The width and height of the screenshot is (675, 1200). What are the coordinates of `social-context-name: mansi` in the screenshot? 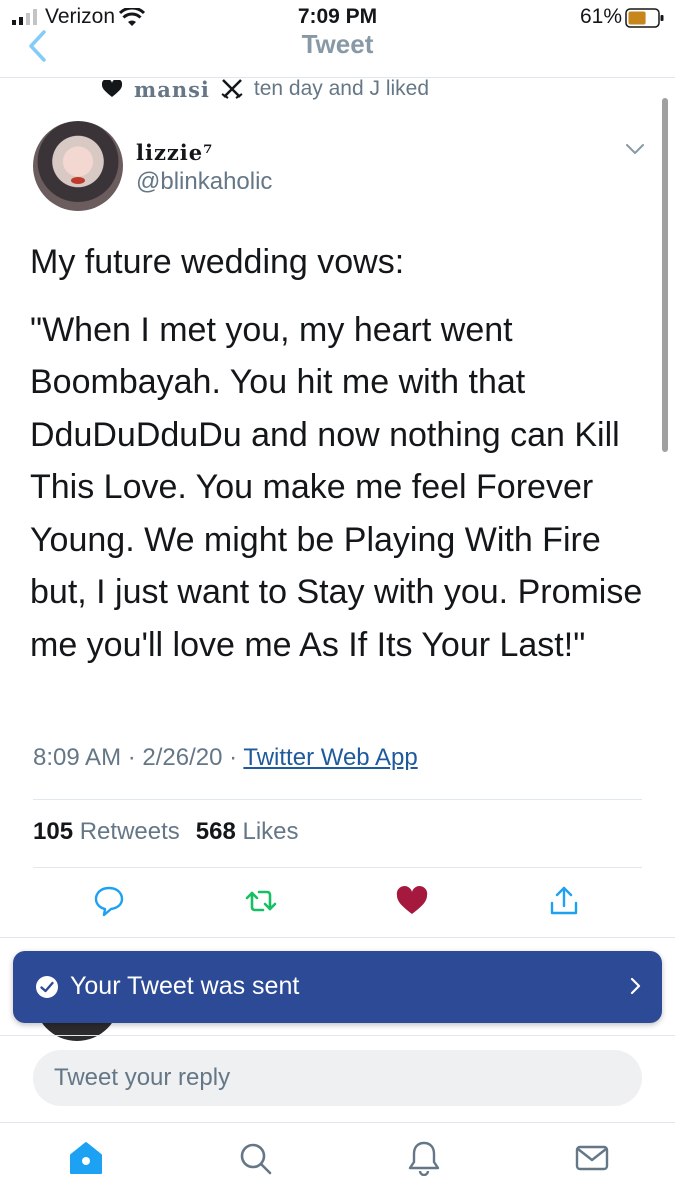 It's located at (172, 89).